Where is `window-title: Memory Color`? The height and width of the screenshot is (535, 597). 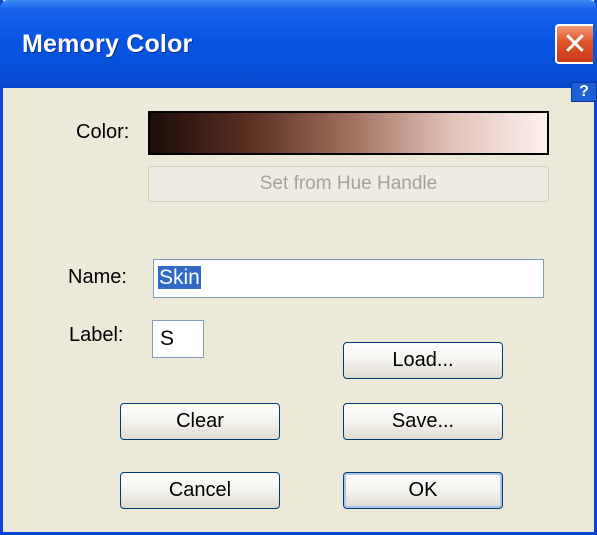
window-title: Memory Color is located at coordinates (107, 44).